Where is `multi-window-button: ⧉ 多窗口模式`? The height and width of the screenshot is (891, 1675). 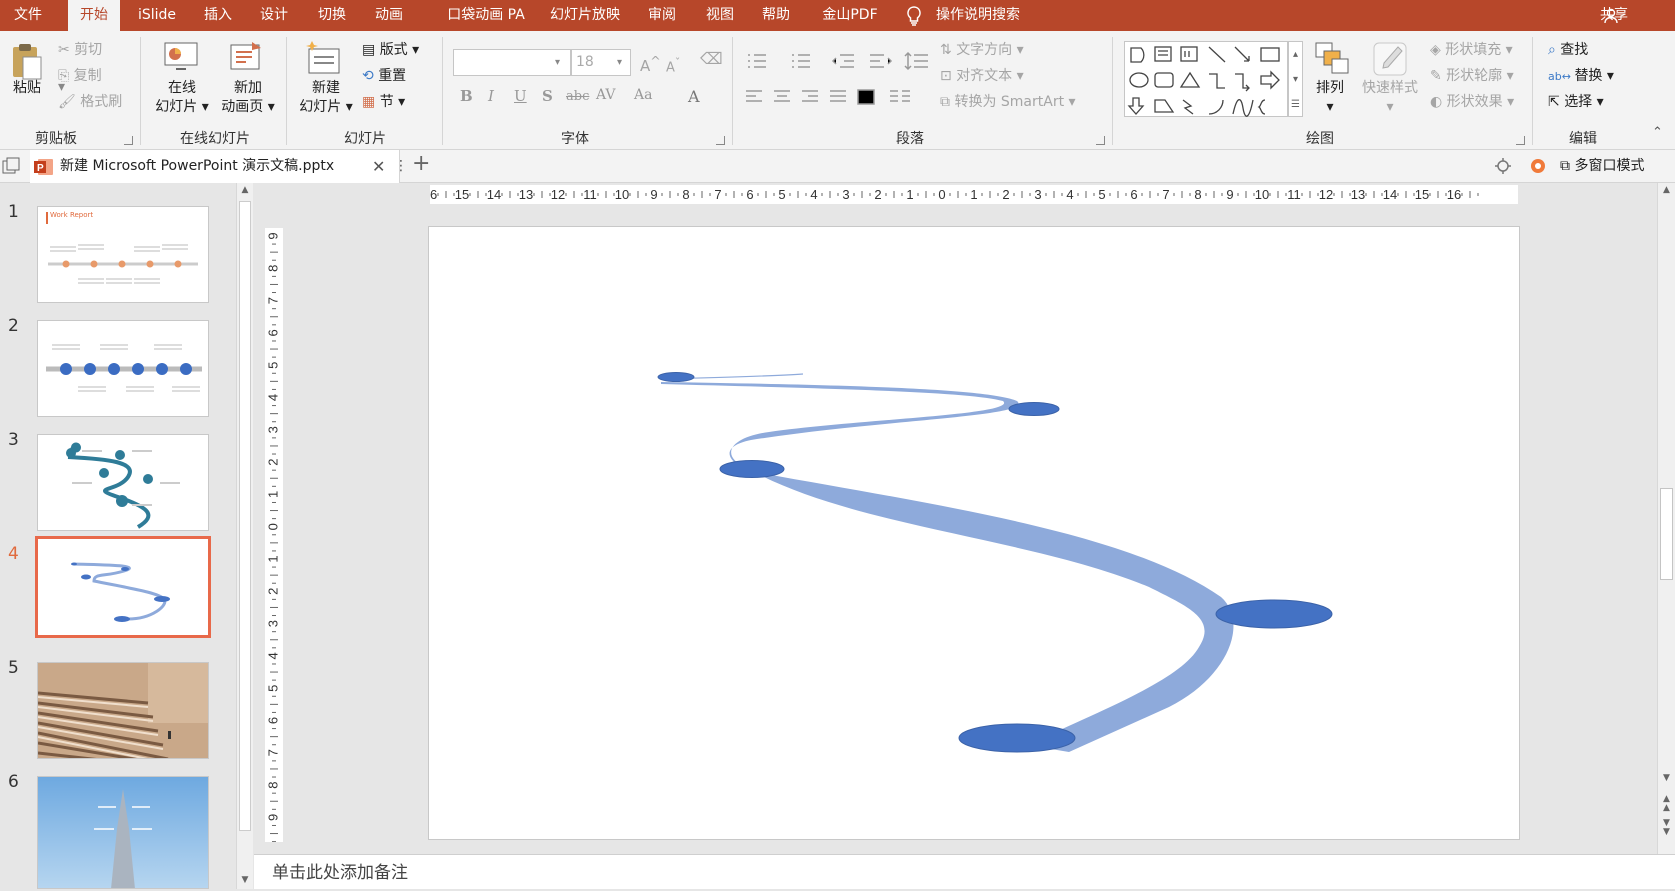 multi-window-button: ⧉ 多窗口模式 is located at coordinates (1602, 166).